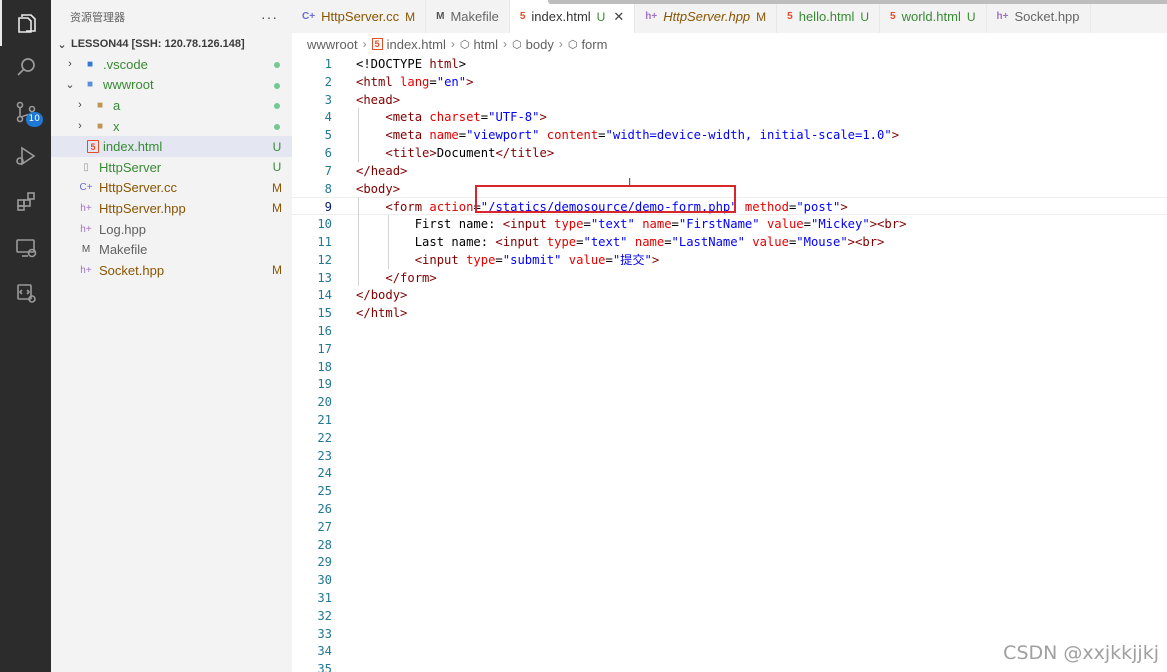  I want to click on line-number: 25, so click(324, 491).